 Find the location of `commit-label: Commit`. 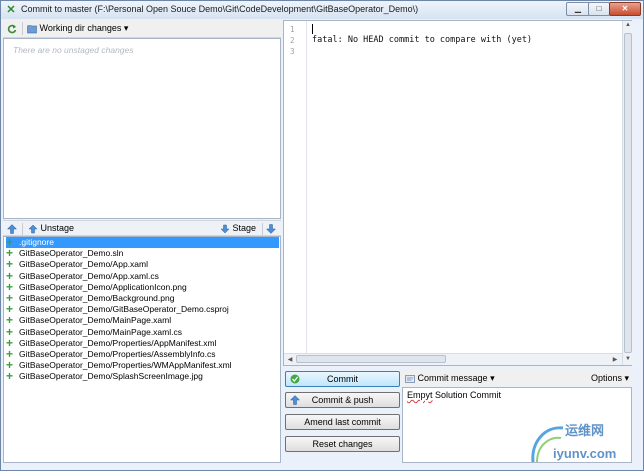

commit-label: Commit is located at coordinates (342, 379).